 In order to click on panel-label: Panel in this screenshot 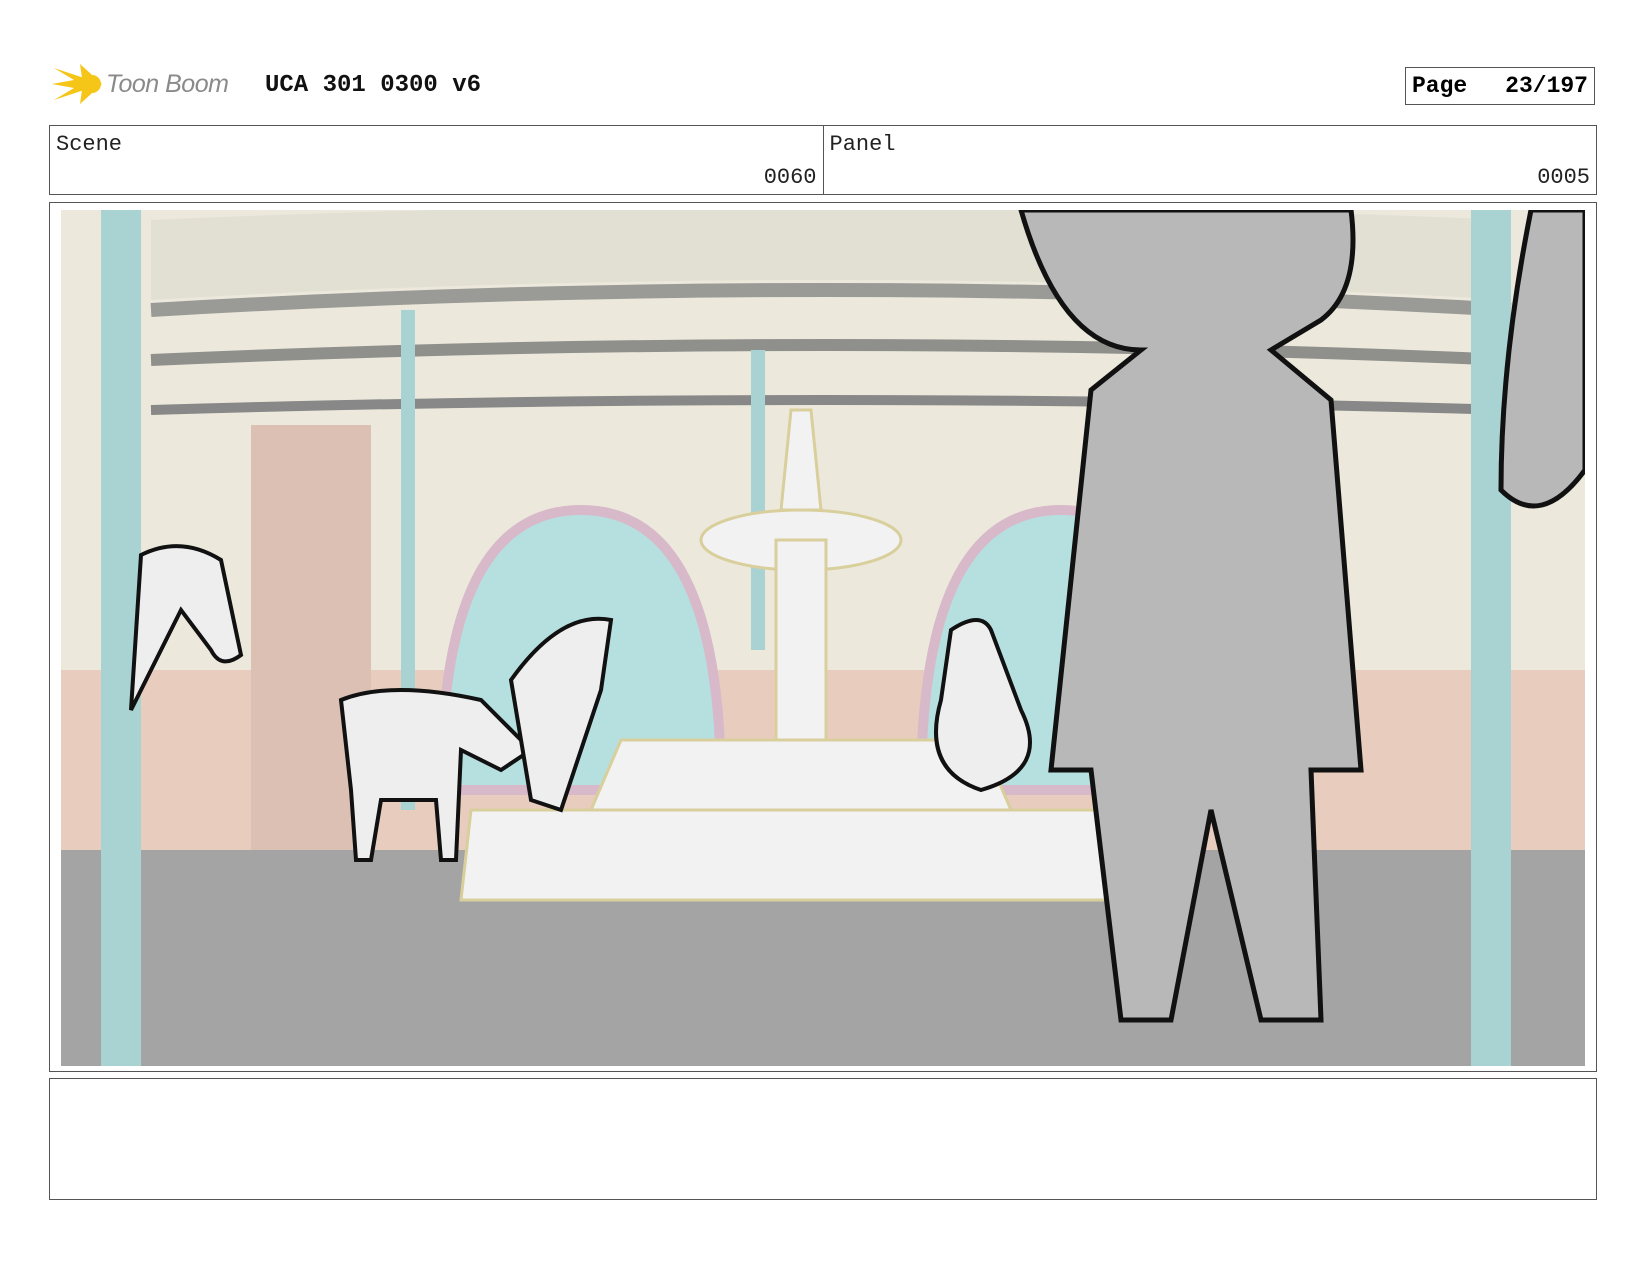, I will do `click(862, 144)`.